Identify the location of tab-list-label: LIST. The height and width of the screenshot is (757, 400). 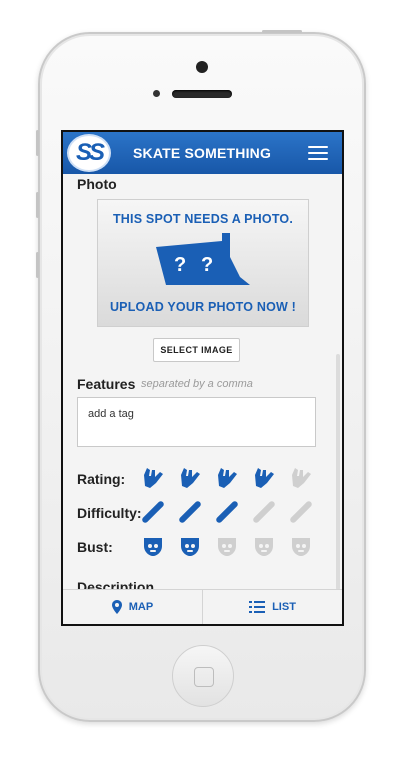
(284, 607).